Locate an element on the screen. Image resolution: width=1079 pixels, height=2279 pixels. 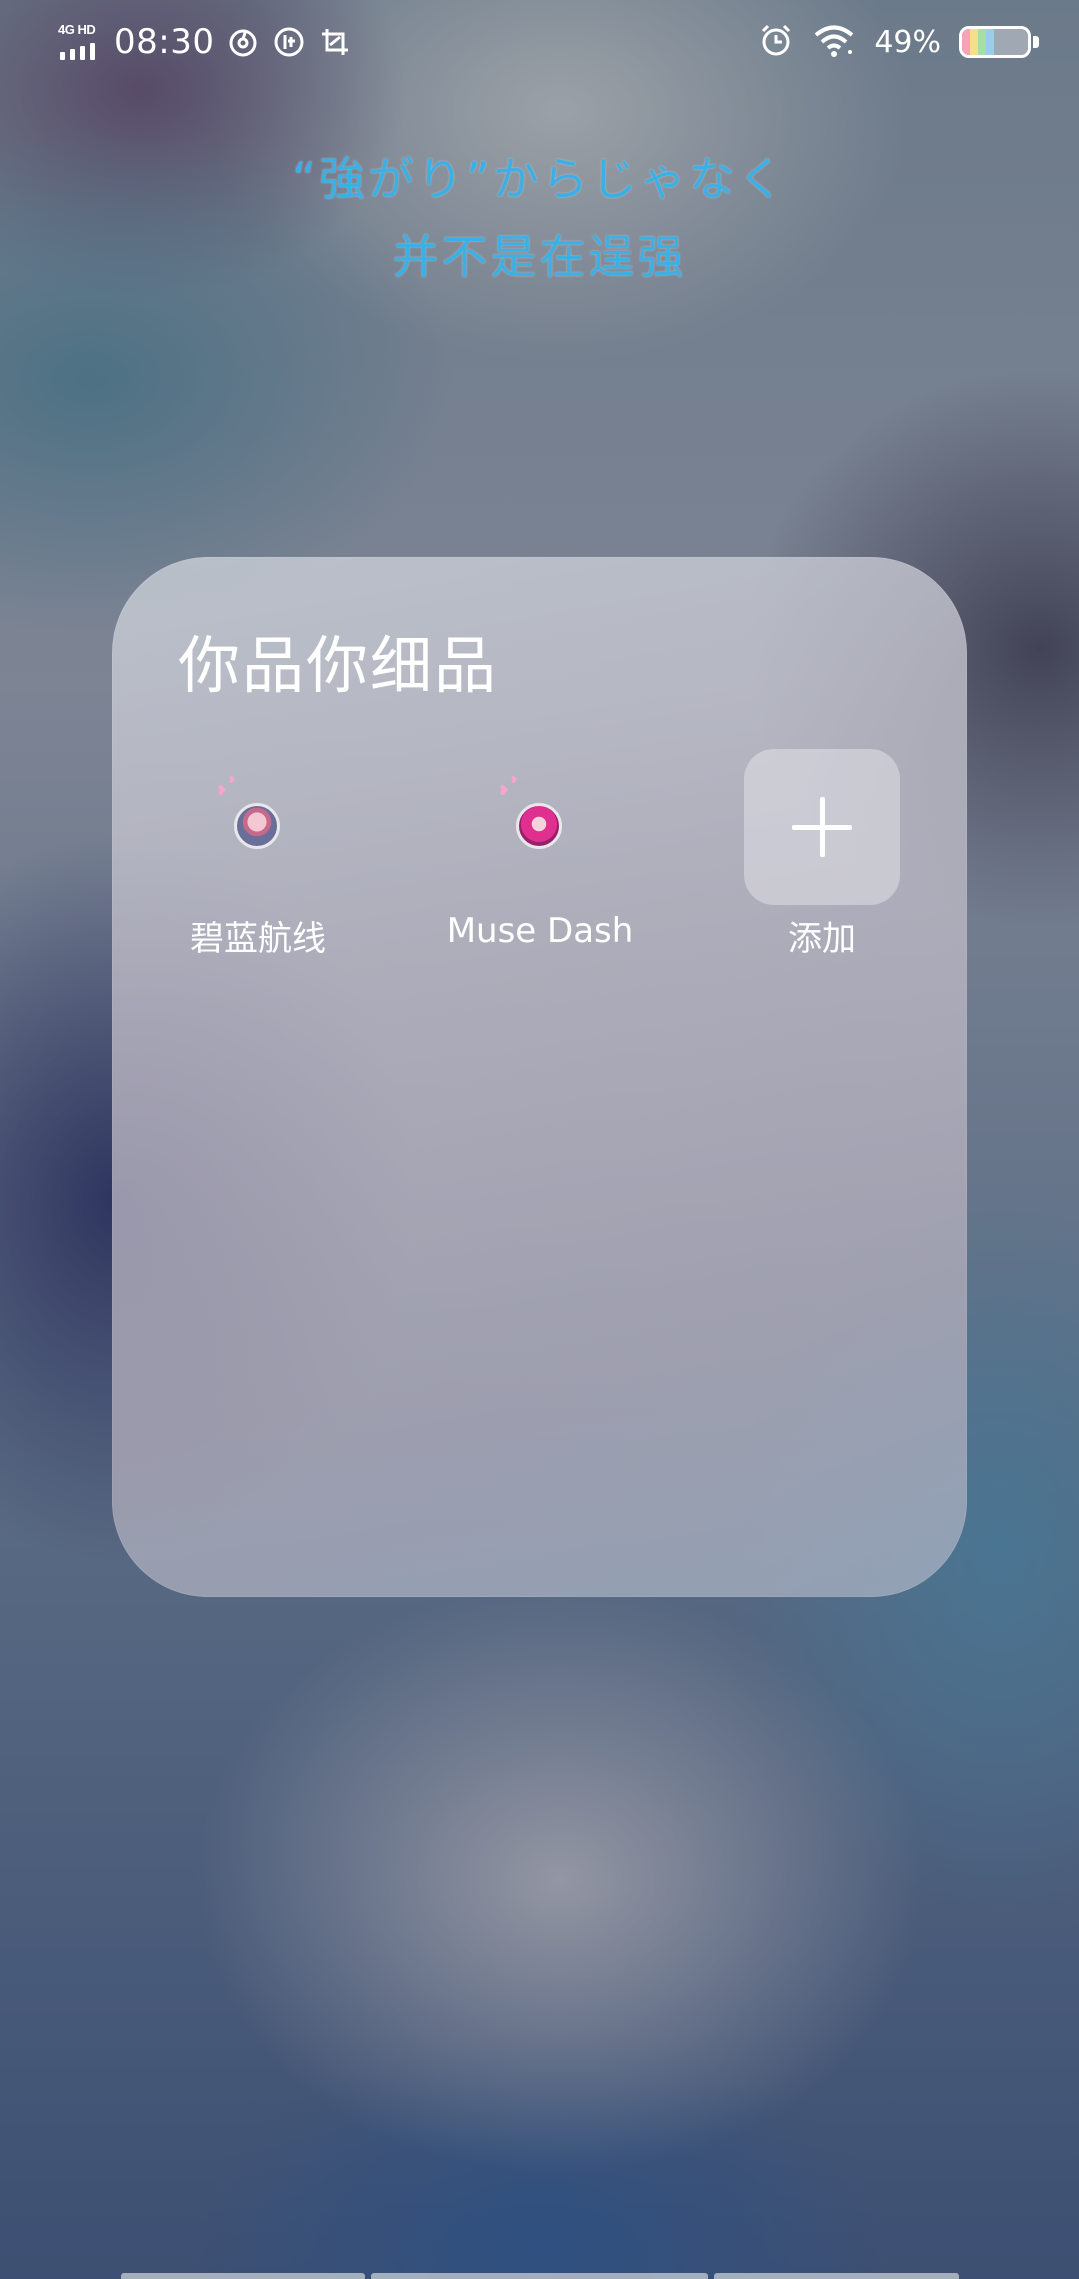
alarm-icon is located at coordinates (776, 42).